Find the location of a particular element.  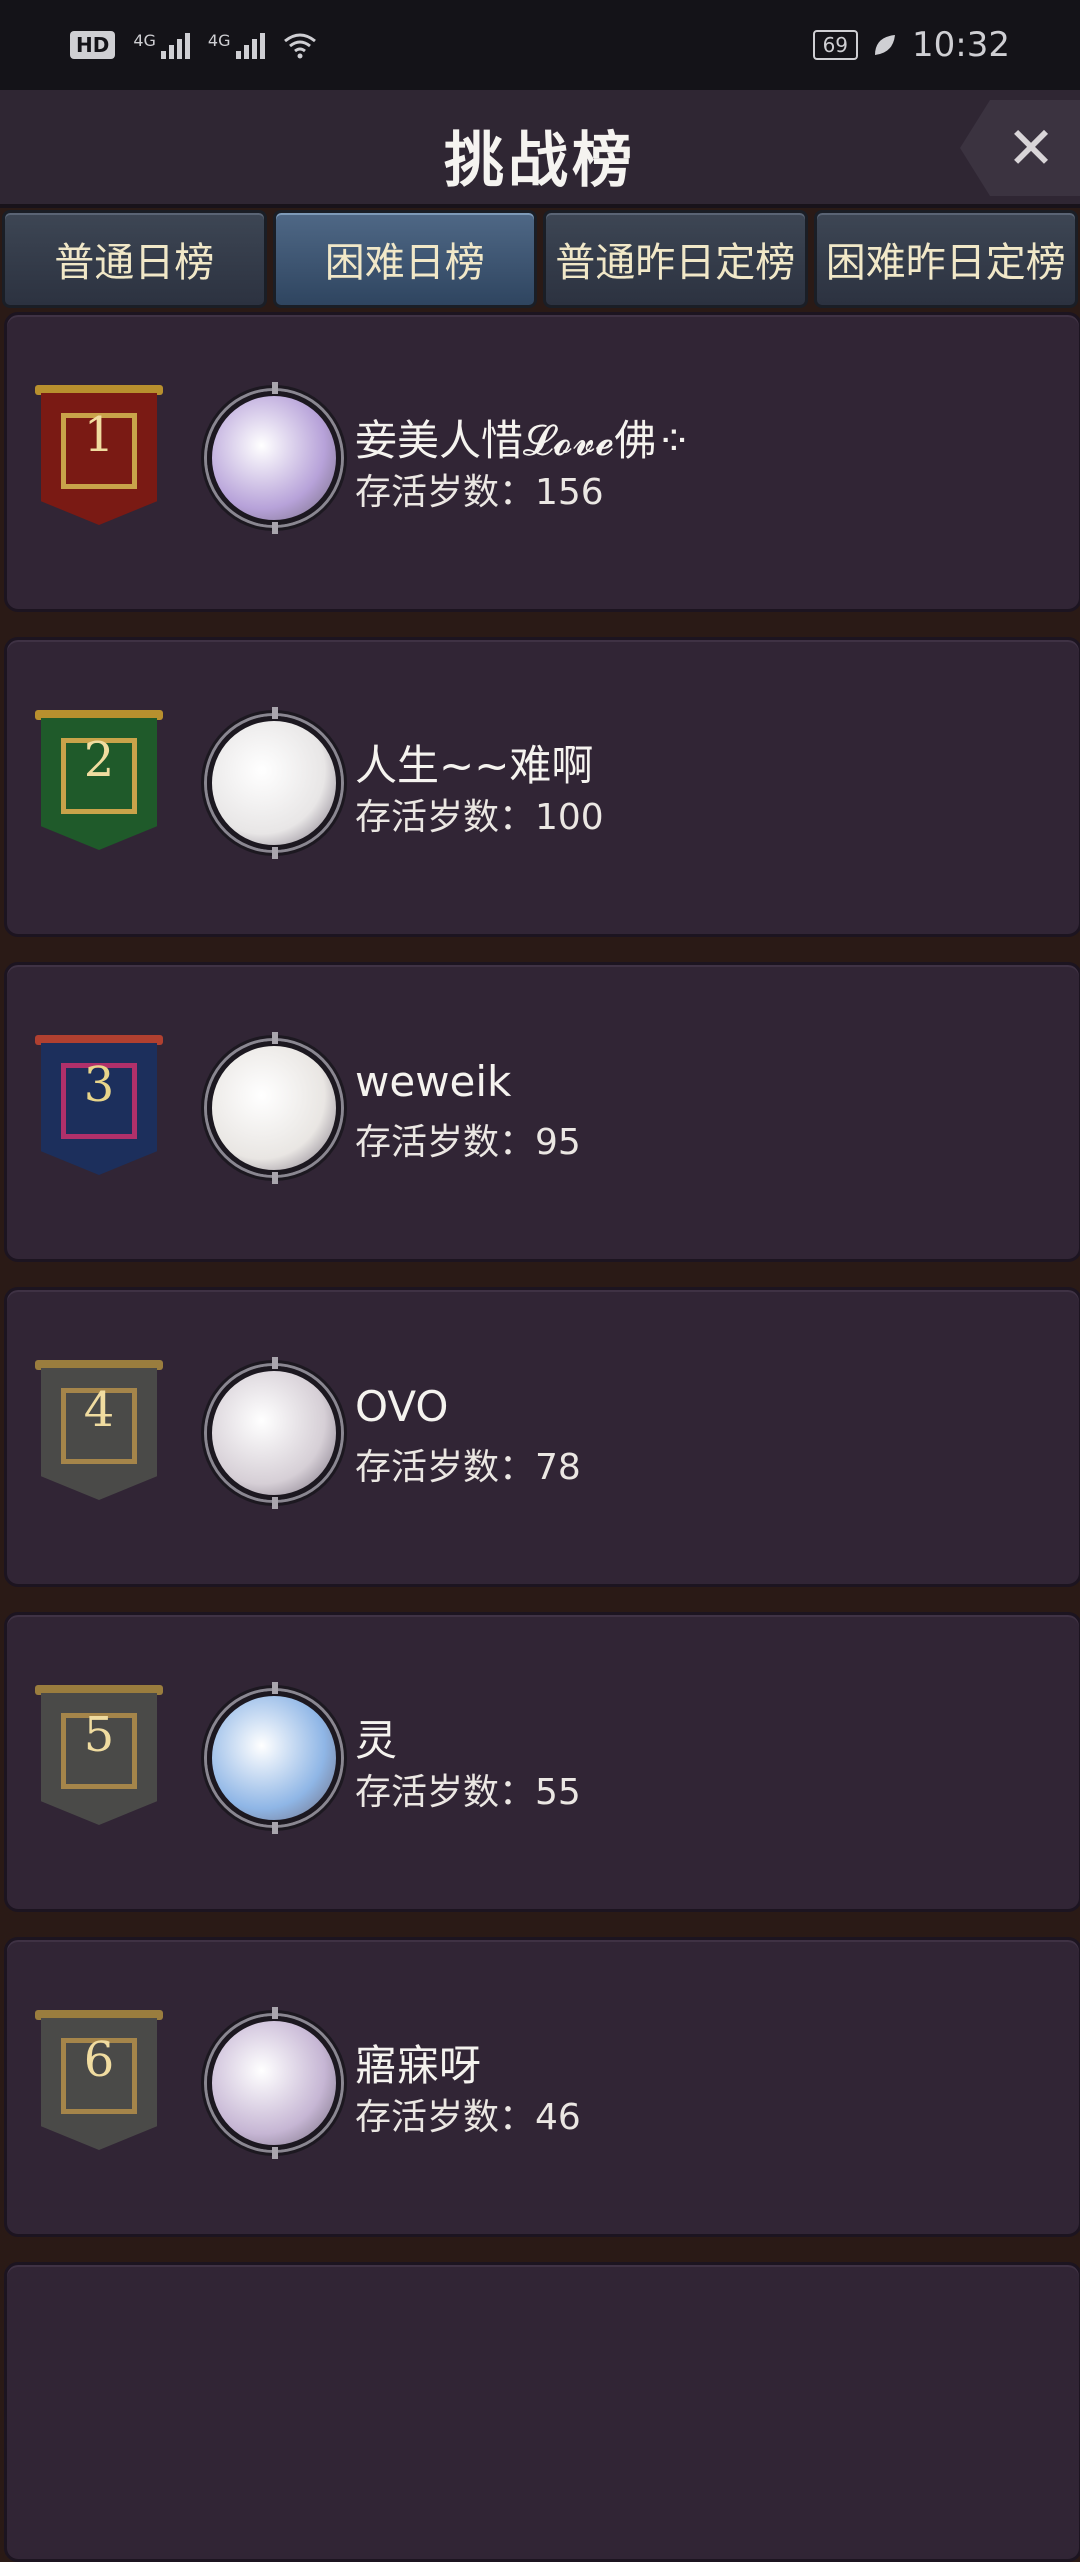

survival-age: 存活岁数：55 is located at coordinates (468, 1792).